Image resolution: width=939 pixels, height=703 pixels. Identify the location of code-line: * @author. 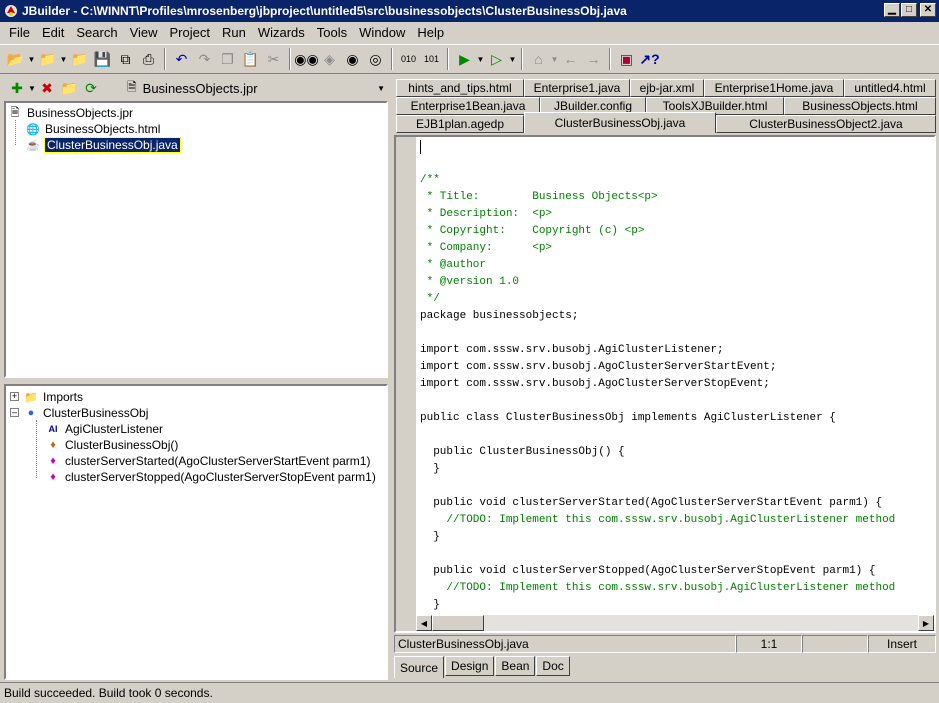
(657, 265).